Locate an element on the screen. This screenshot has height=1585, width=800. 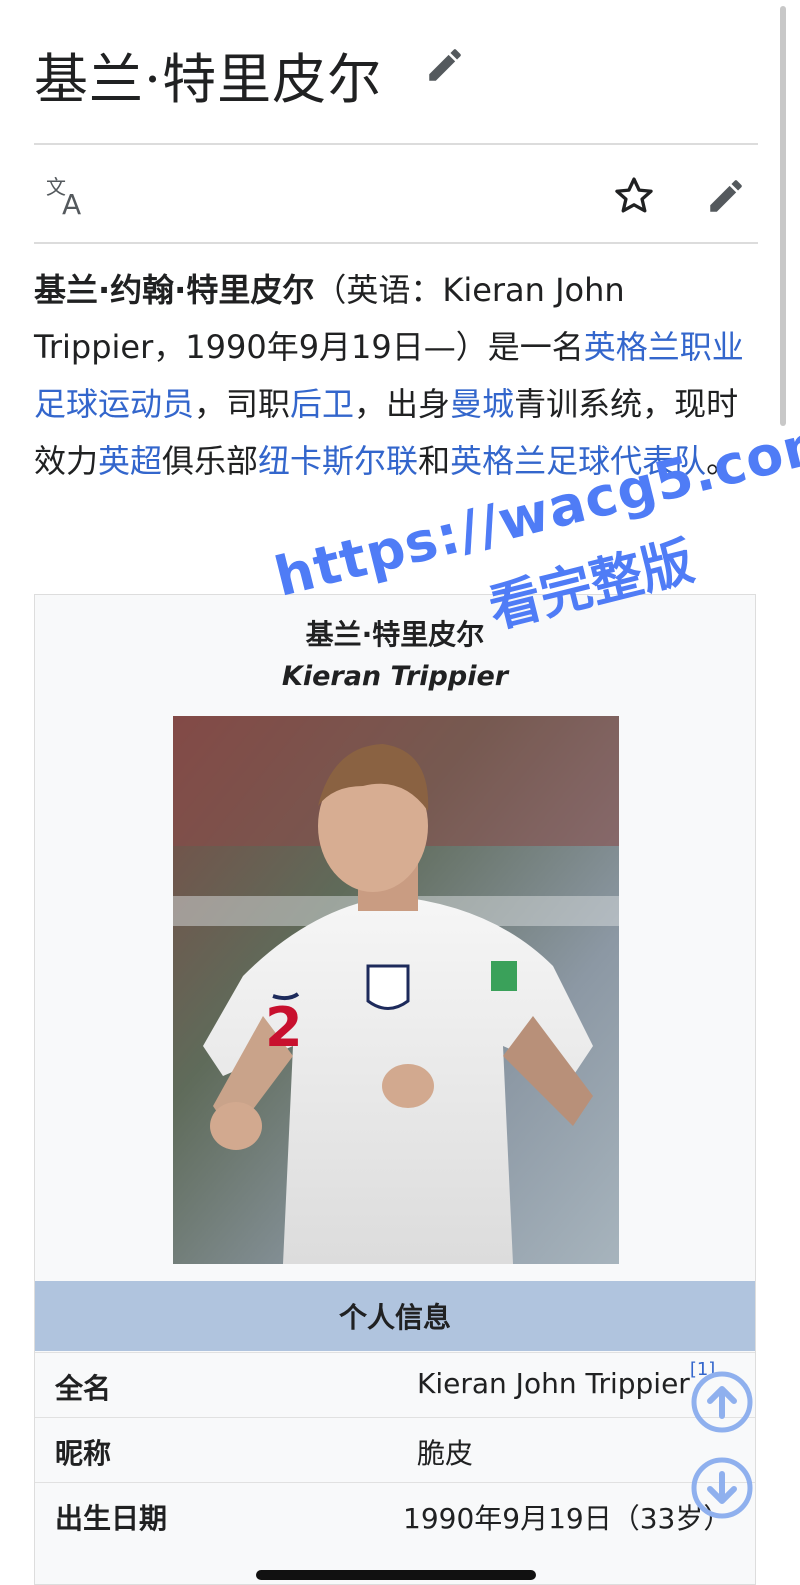
intro-text: 和 is located at coordinates (434, 461).